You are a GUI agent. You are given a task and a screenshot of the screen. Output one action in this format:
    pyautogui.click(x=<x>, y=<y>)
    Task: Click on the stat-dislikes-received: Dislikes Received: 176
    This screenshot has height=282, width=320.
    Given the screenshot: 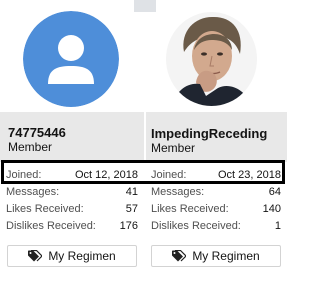 What is the action you would take?
    pyautogui.click(x=72, y=226)
    